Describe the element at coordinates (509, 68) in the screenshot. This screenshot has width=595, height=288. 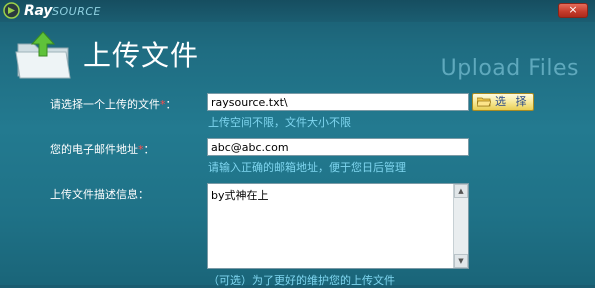
I see `page-watermark: Upload Files` at that location.